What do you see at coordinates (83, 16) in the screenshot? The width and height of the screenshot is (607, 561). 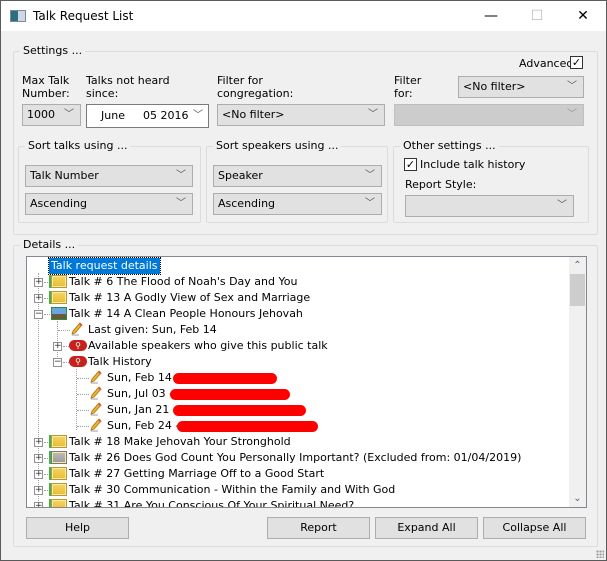 I see `window-title: Talk Request List` at bounding box center [83, 16].